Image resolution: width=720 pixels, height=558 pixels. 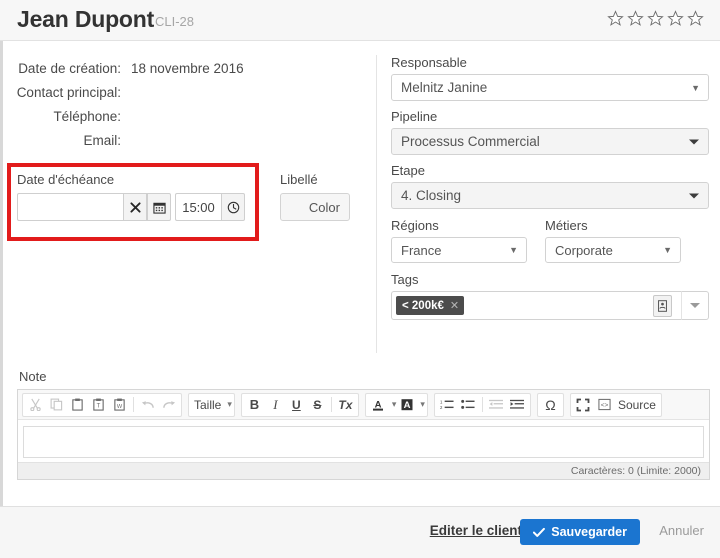 What do you see at coordinates (662, 305) in the screenshot?
I see `contact-card-icon` at bounding box center [662, 305].